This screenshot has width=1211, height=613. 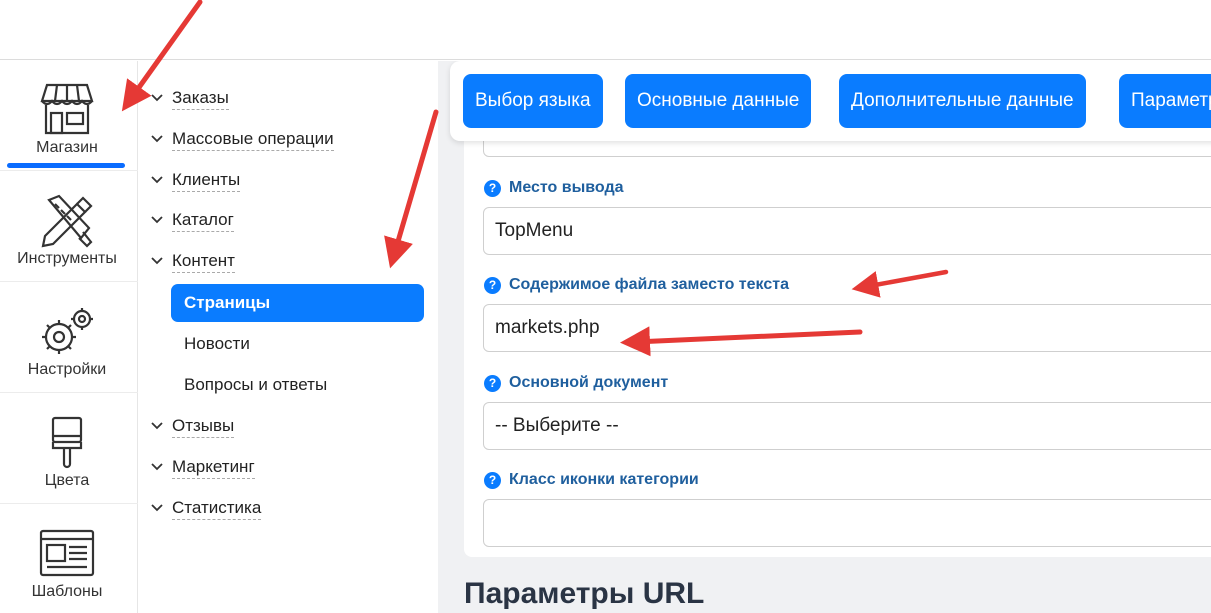 What do you see at coordinates (847, 231) in the screenshot?
I see `output-place-input: TopMenu` at bounding box center [847, 231].